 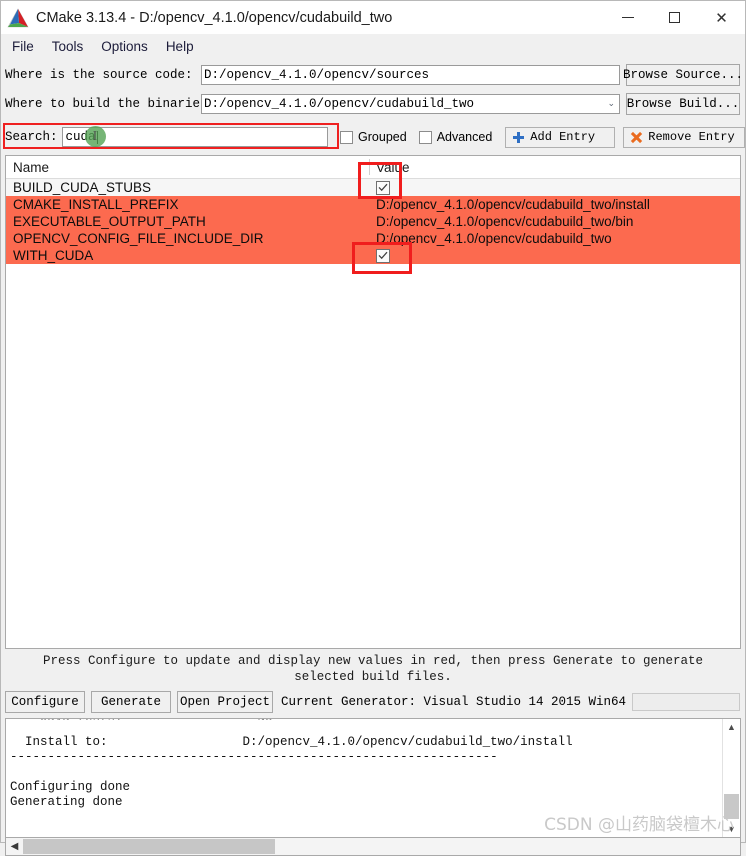 I want to click on cell-value: D:/opencv_4.1.0/opencv/cudabuild_two/bin, so click(x=555, y=221).